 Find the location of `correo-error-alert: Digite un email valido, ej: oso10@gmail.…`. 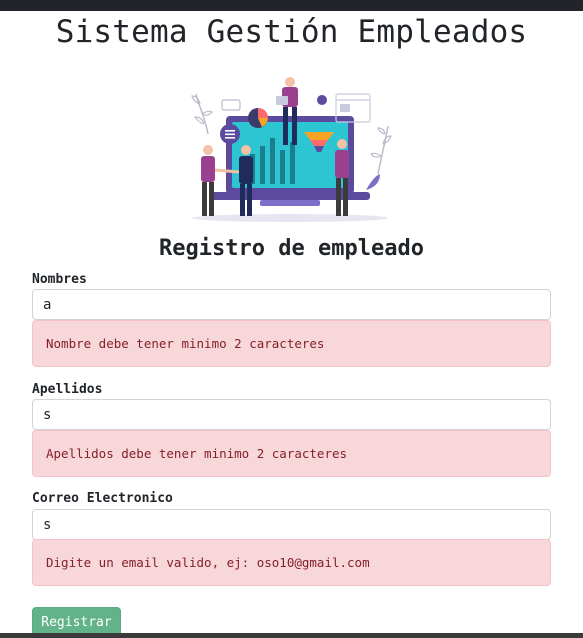

correo-error-alert: Digite un email valido, ej: oso10@gmail.… is located at coordinates (291, 562).